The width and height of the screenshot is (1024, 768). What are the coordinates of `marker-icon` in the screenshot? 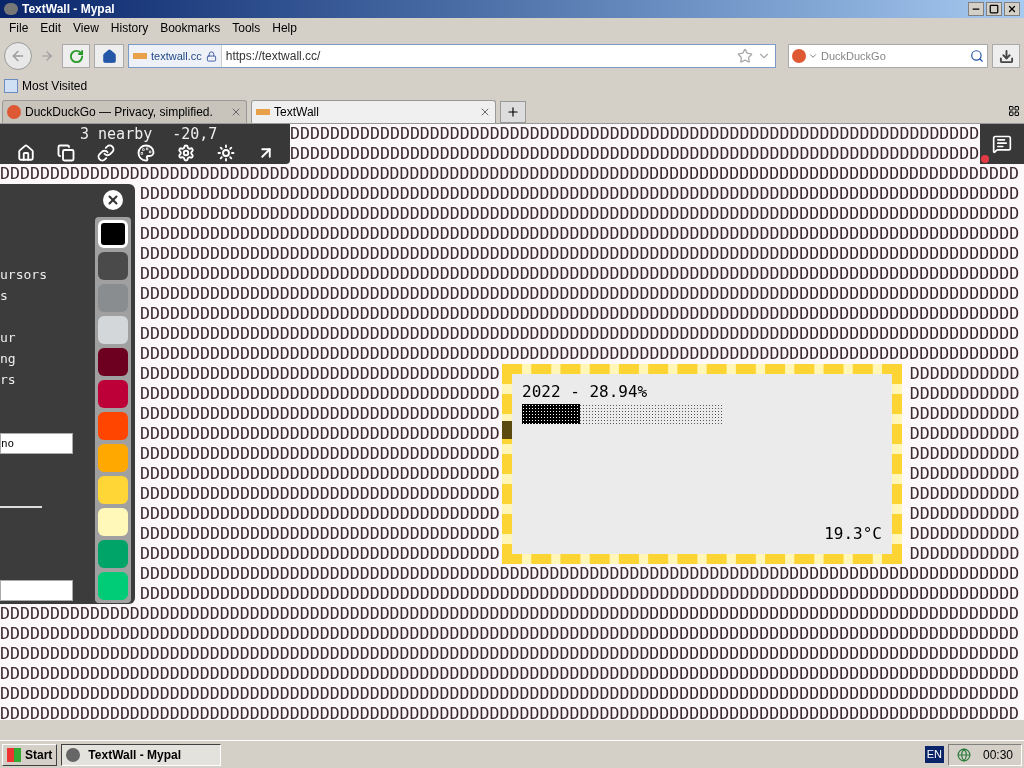 It's located at (507, 430).